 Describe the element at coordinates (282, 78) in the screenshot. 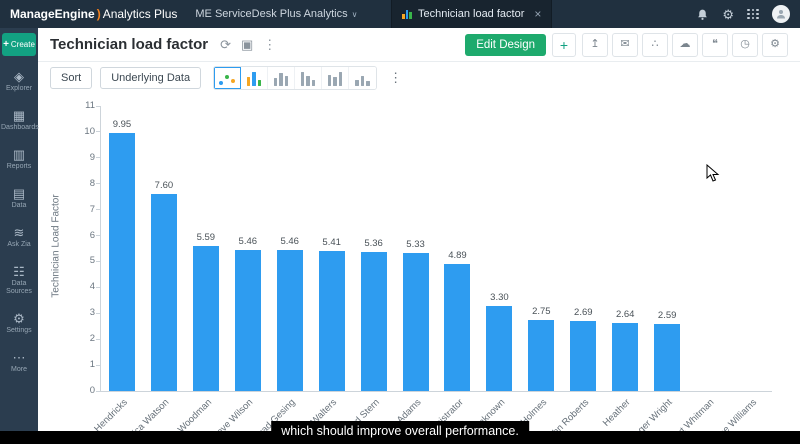

I see `column-chart-icon` at that location.